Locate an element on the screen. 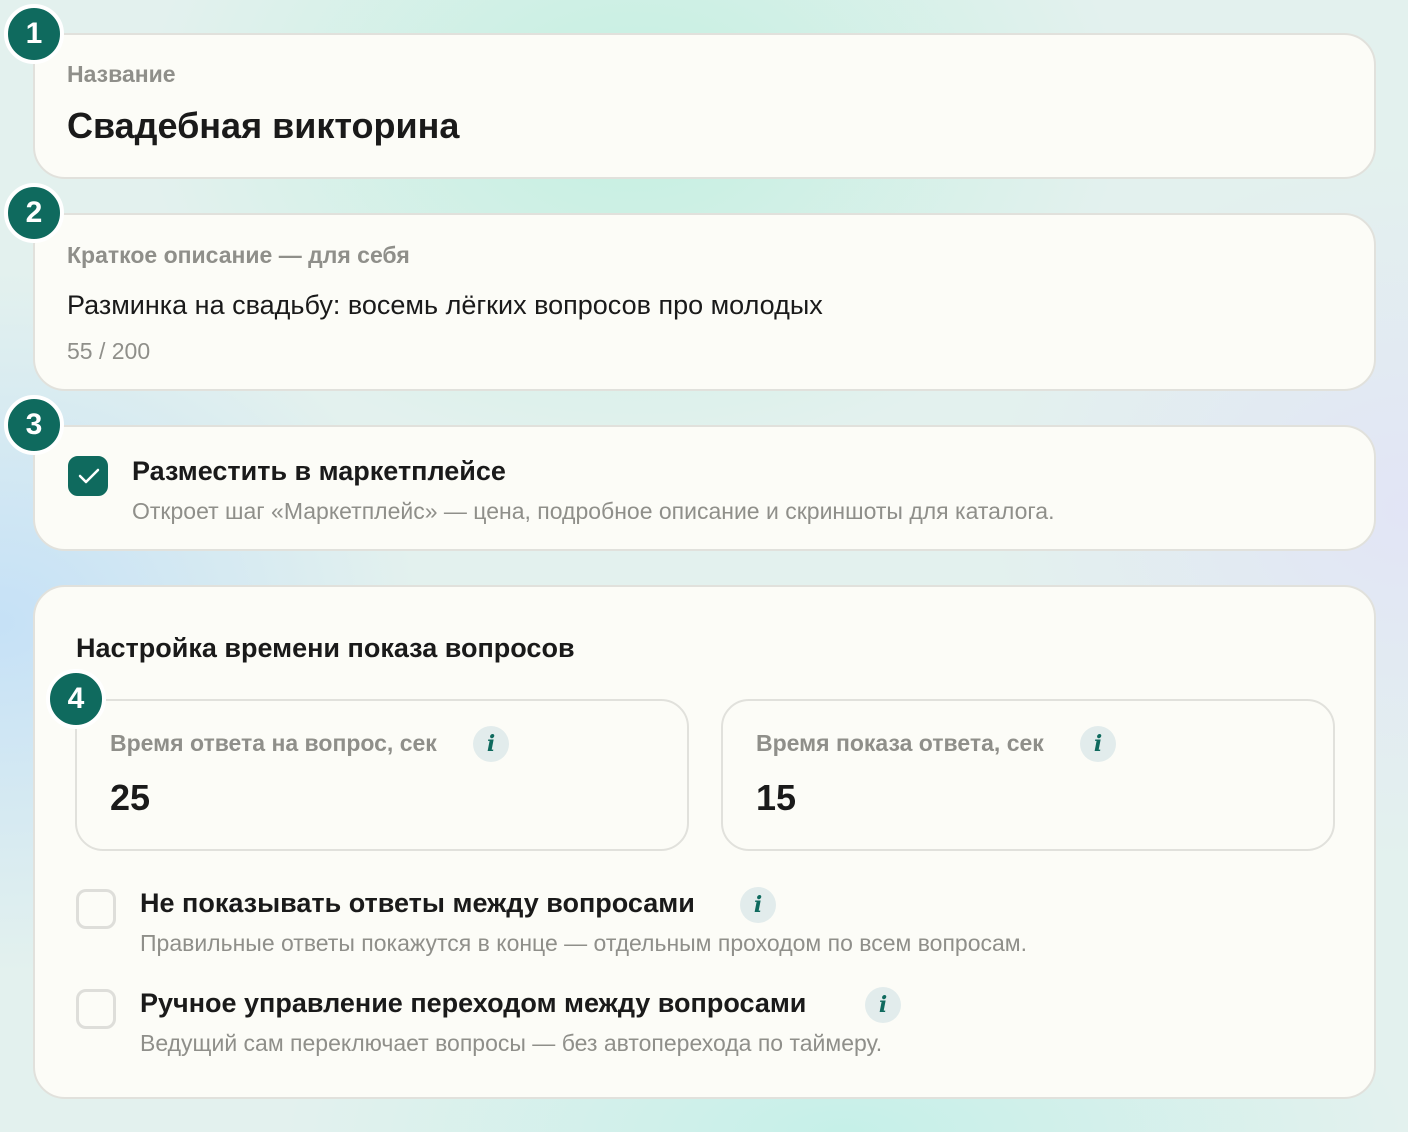 The image size is (1408, 1132). reveal-time-field: Время показа ответа, сек i 15 is located at coordinates (1028, 775).